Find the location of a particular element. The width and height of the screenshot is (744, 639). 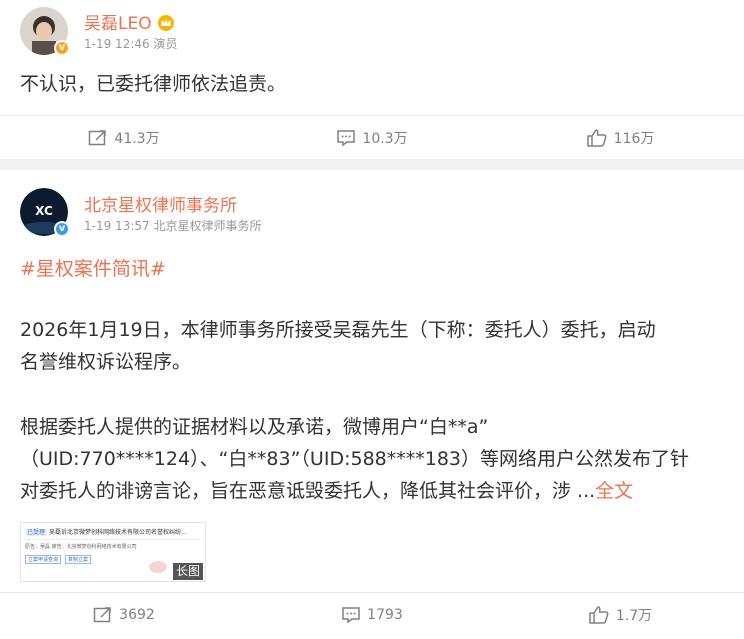

comment-button: 10.3万 is located at coordinates (372, 138).